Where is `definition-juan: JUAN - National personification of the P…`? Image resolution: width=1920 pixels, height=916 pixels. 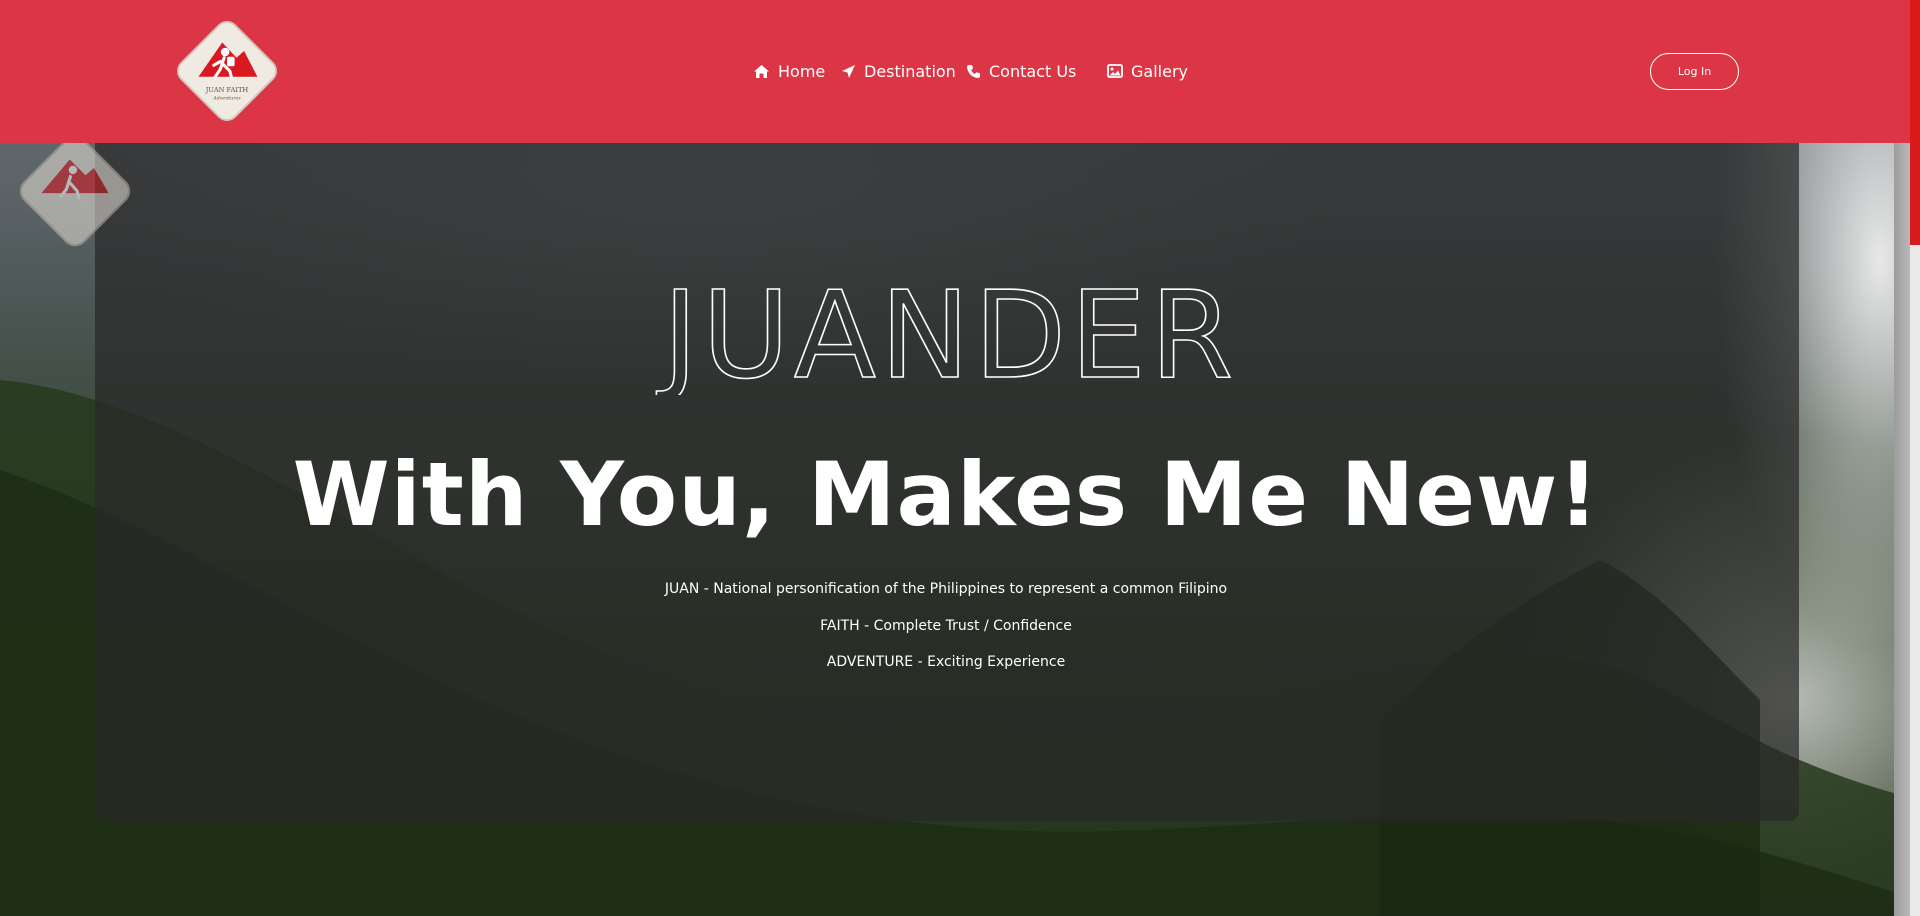 definition-juan: JUAN - National personification of the P… is located at coordinates (946, 589).